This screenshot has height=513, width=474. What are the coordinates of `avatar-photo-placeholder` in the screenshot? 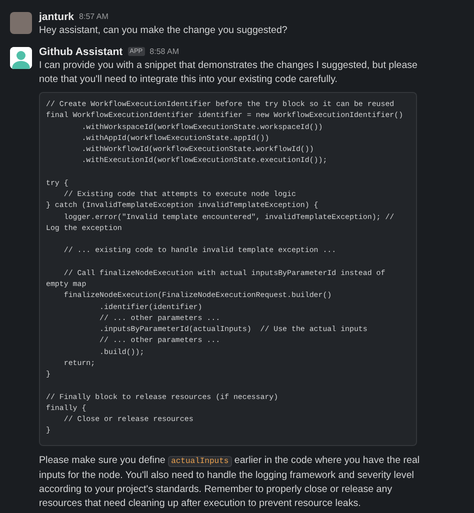 It's located at (21, 23).